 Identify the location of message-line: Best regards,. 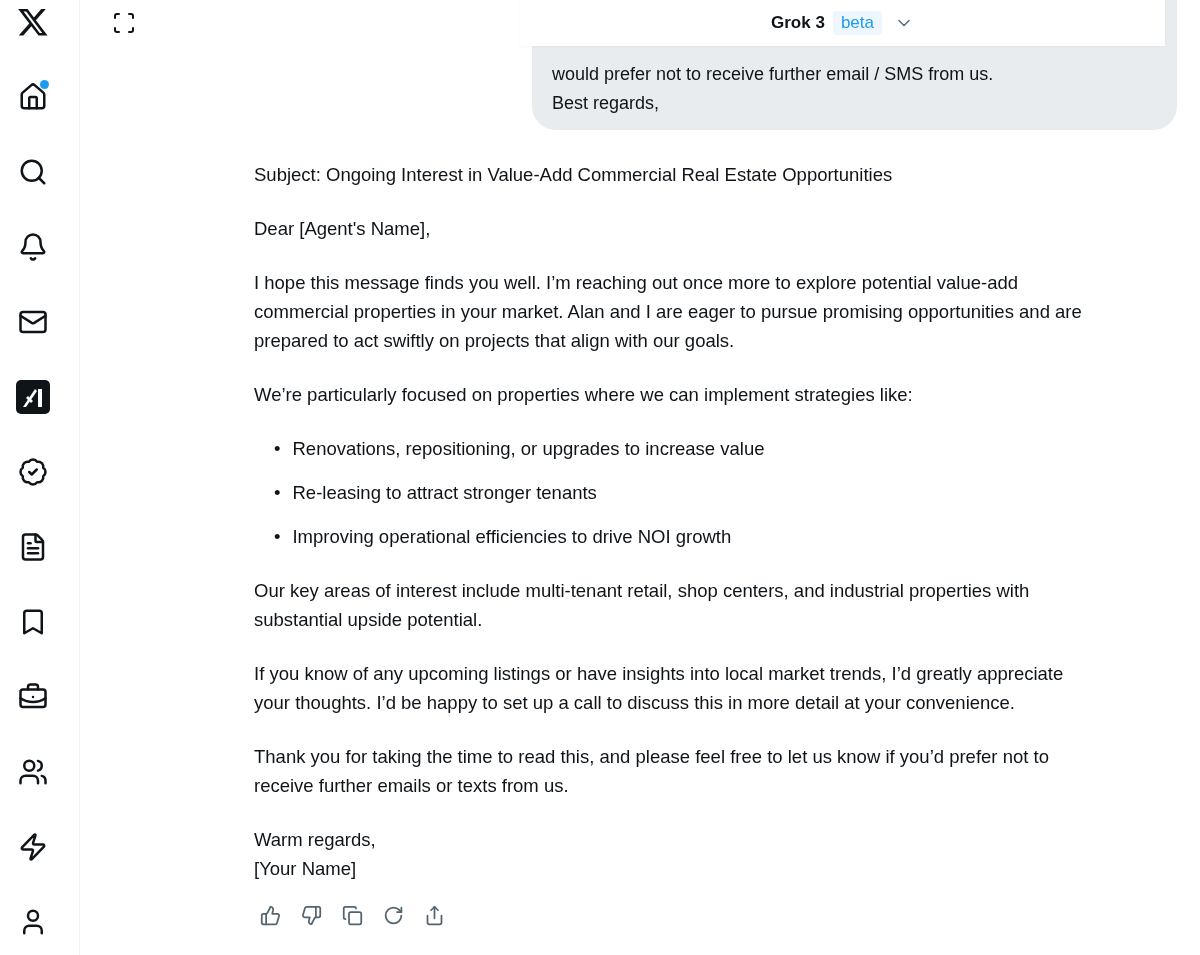
(606, 103).